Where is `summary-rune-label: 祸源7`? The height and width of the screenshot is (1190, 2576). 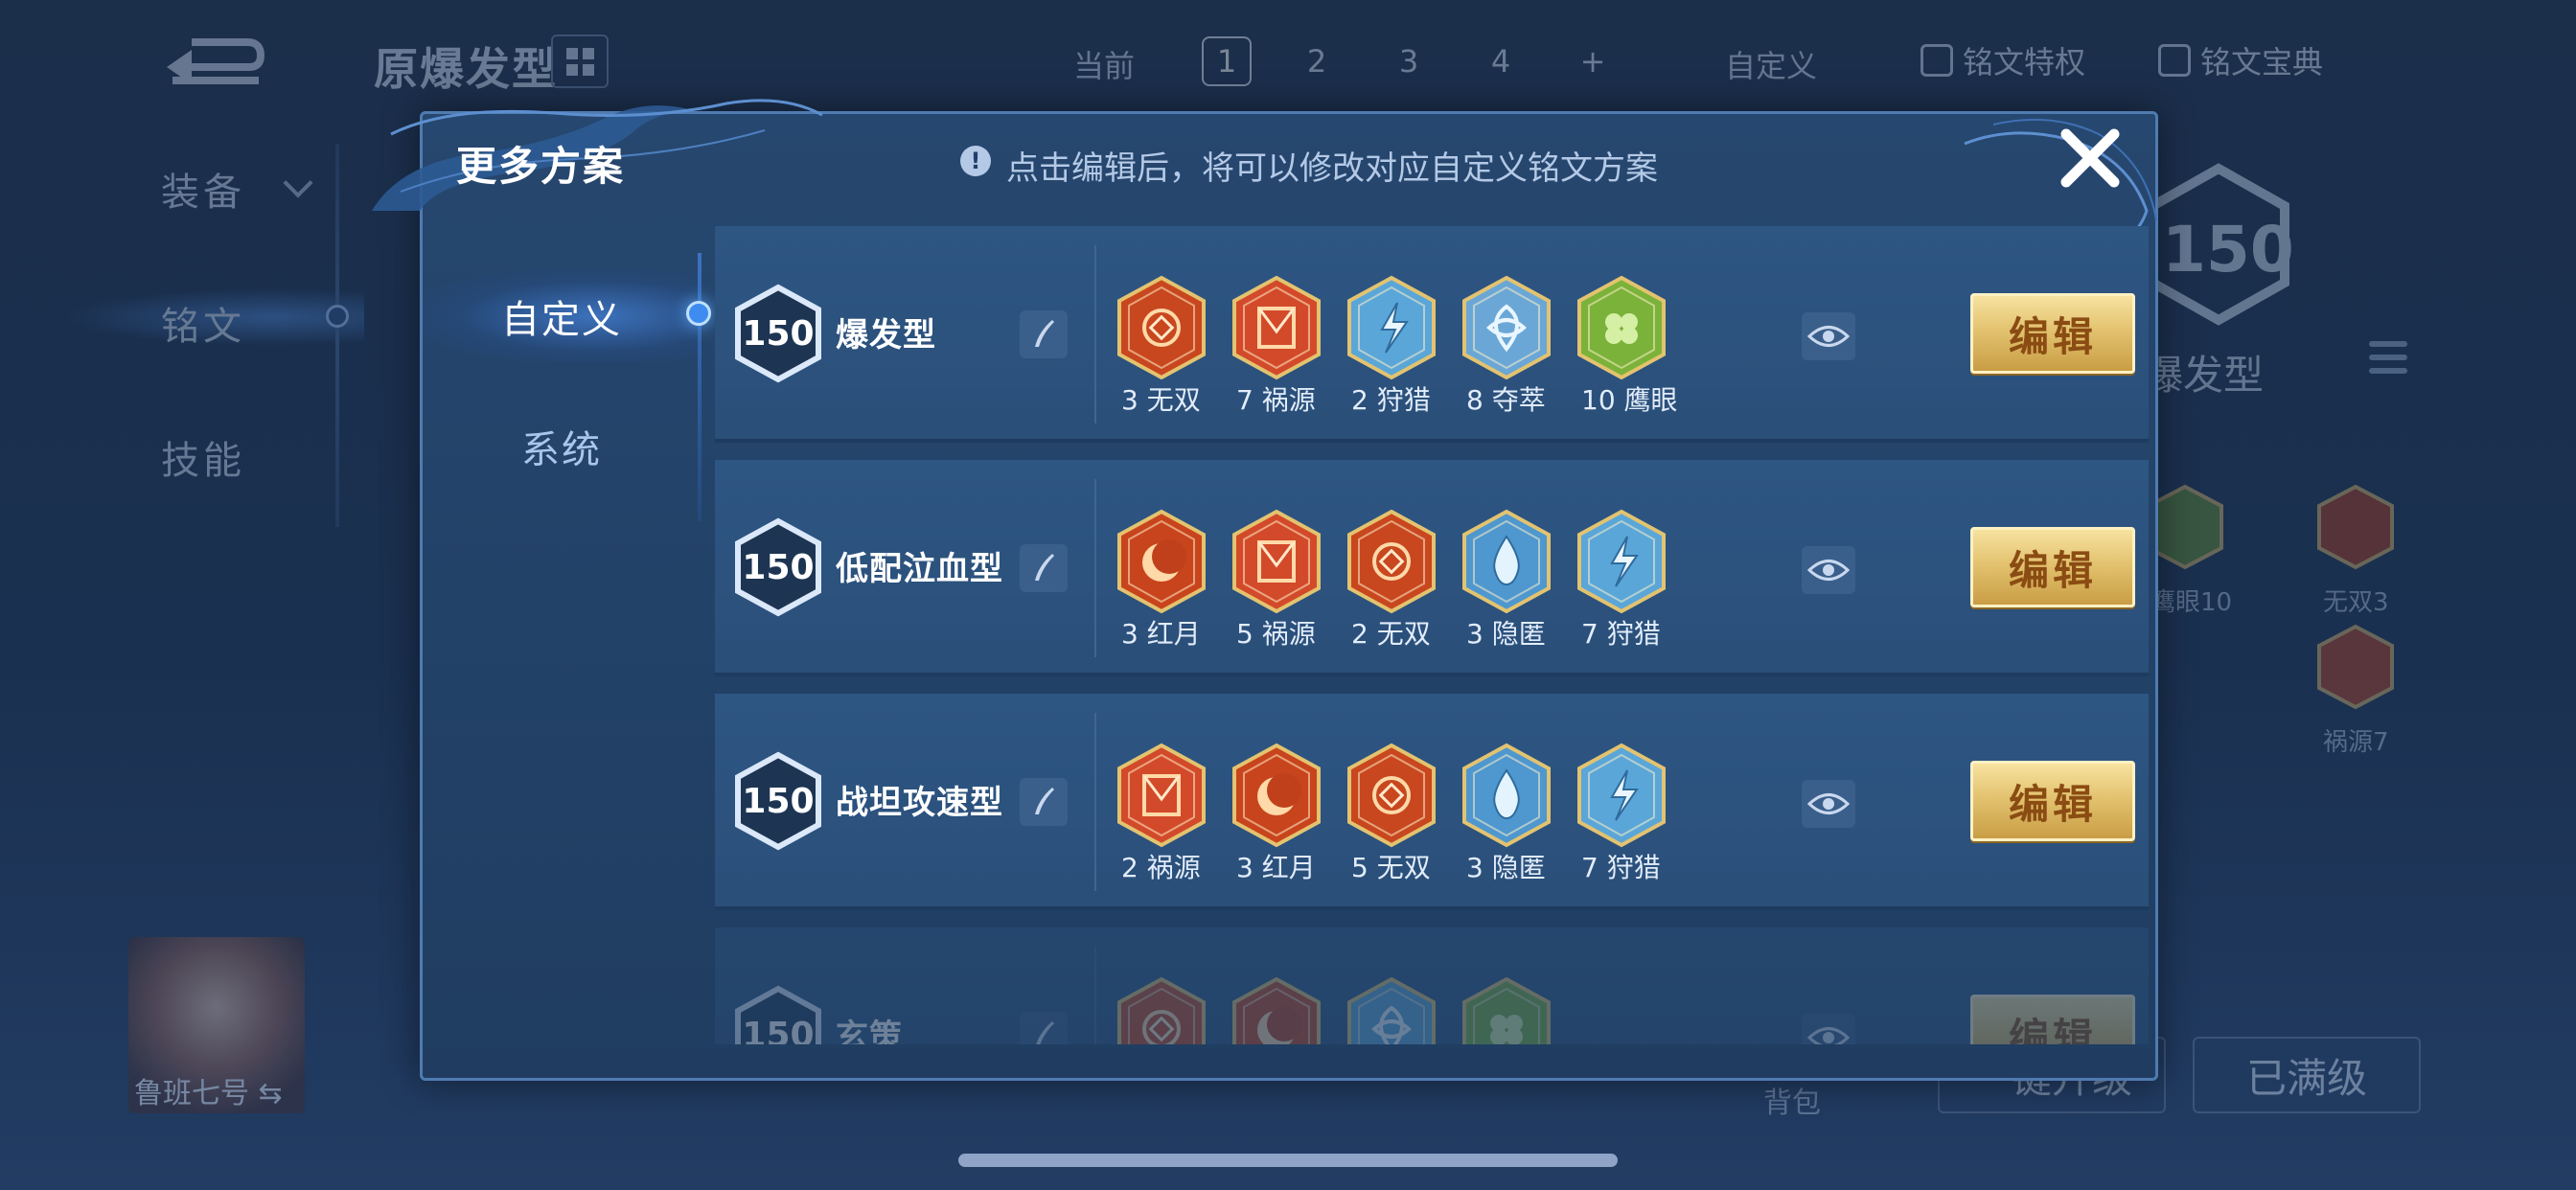
summary-rune-label: 祸源7 is located at coordinates (2356, 743).